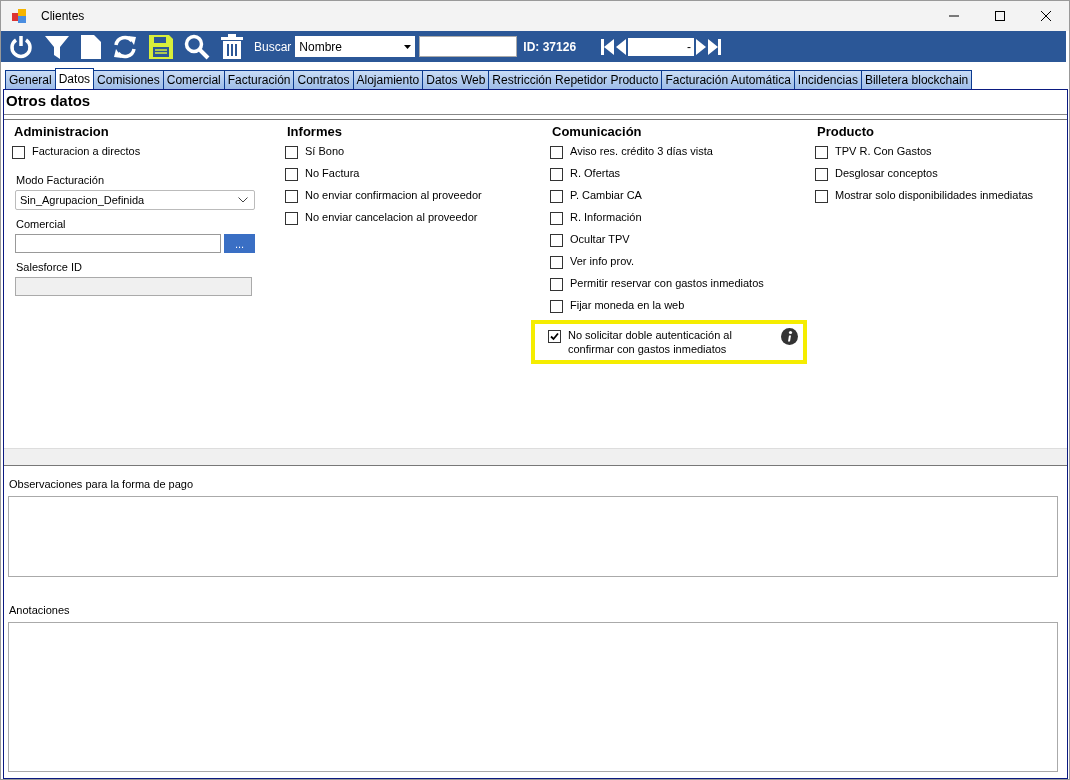 The image size is (1070, 780). What do you see at coordinates (827, 79) in the screenshot?
I see `tab: Incidencias` at bounding box center [827, 79].